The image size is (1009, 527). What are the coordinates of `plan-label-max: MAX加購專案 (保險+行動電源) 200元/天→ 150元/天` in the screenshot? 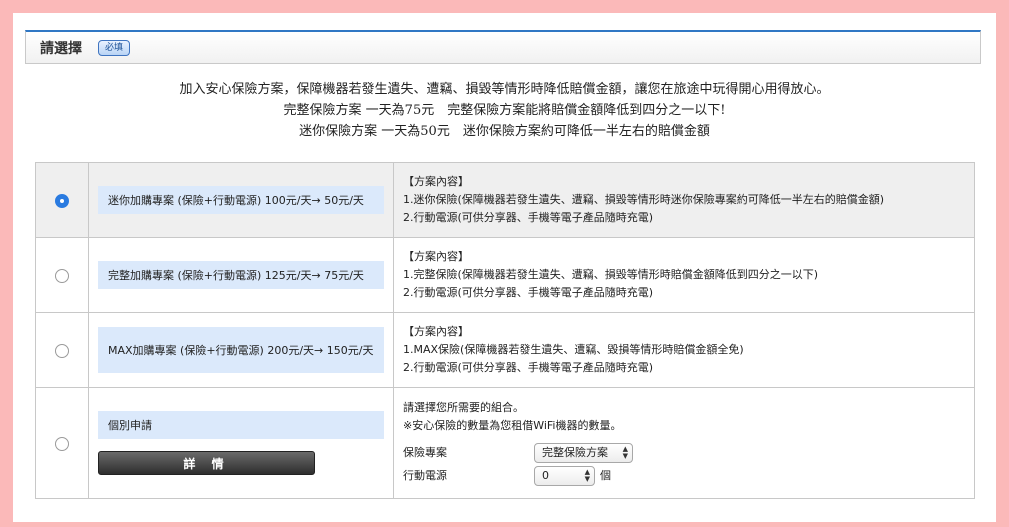 It's located at (241, 350).